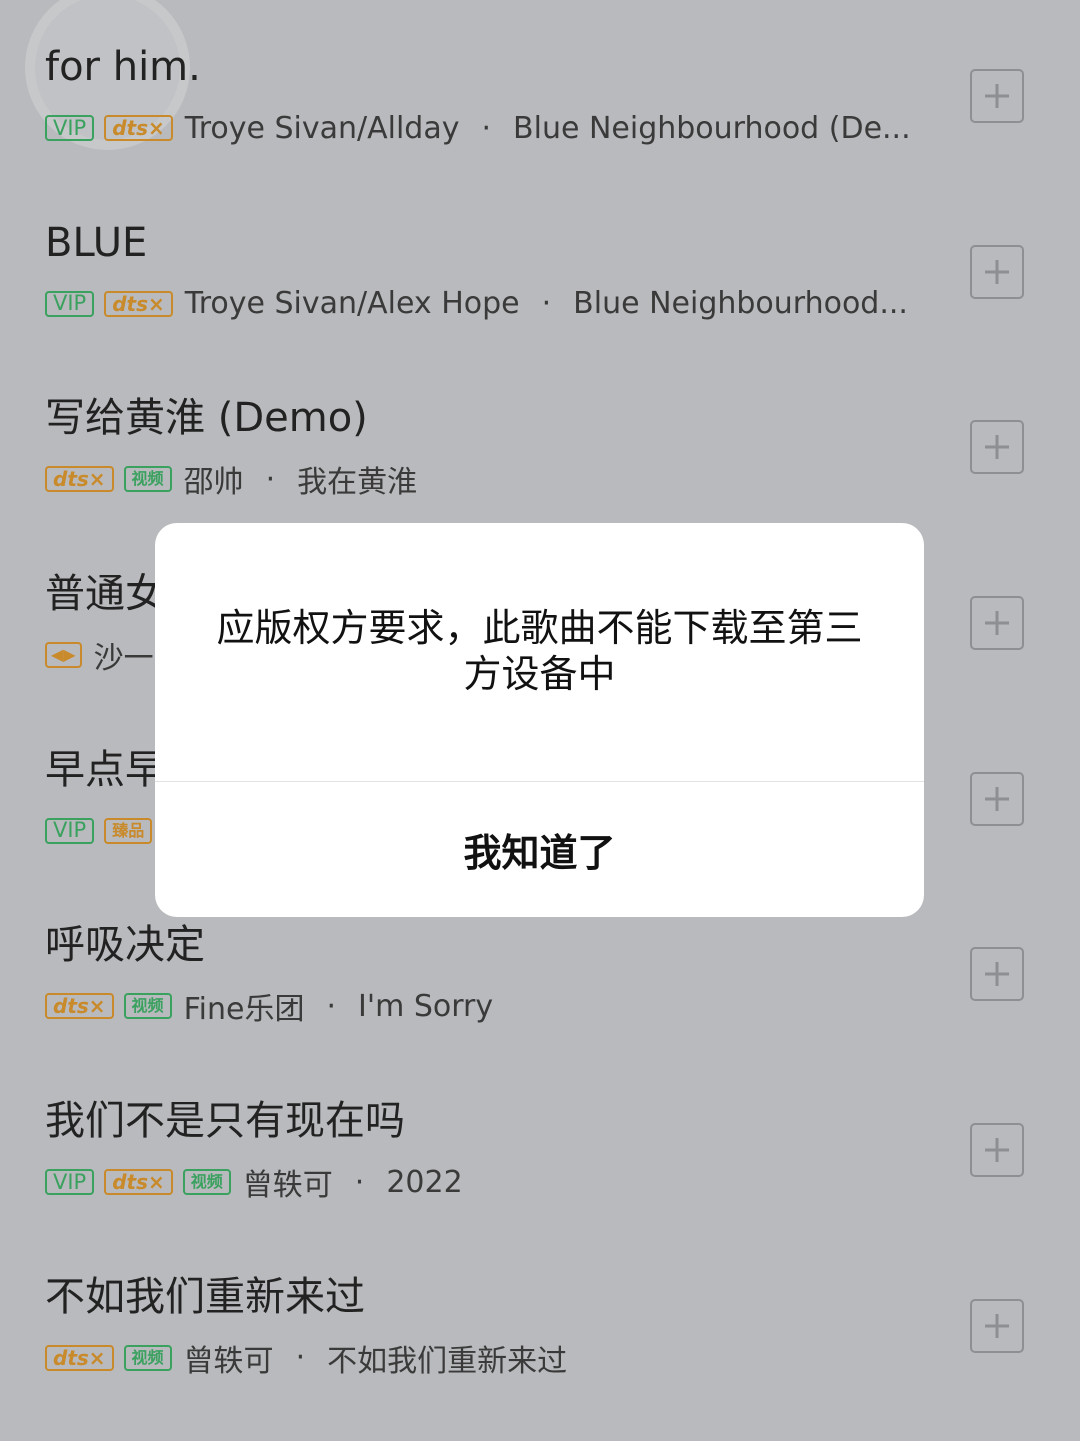 The image size is (1080, 1441). What do you see at coordinates (424, 1182) in the screenshot?
I see `song-album: 2022` at bounding box center [424, 1182].